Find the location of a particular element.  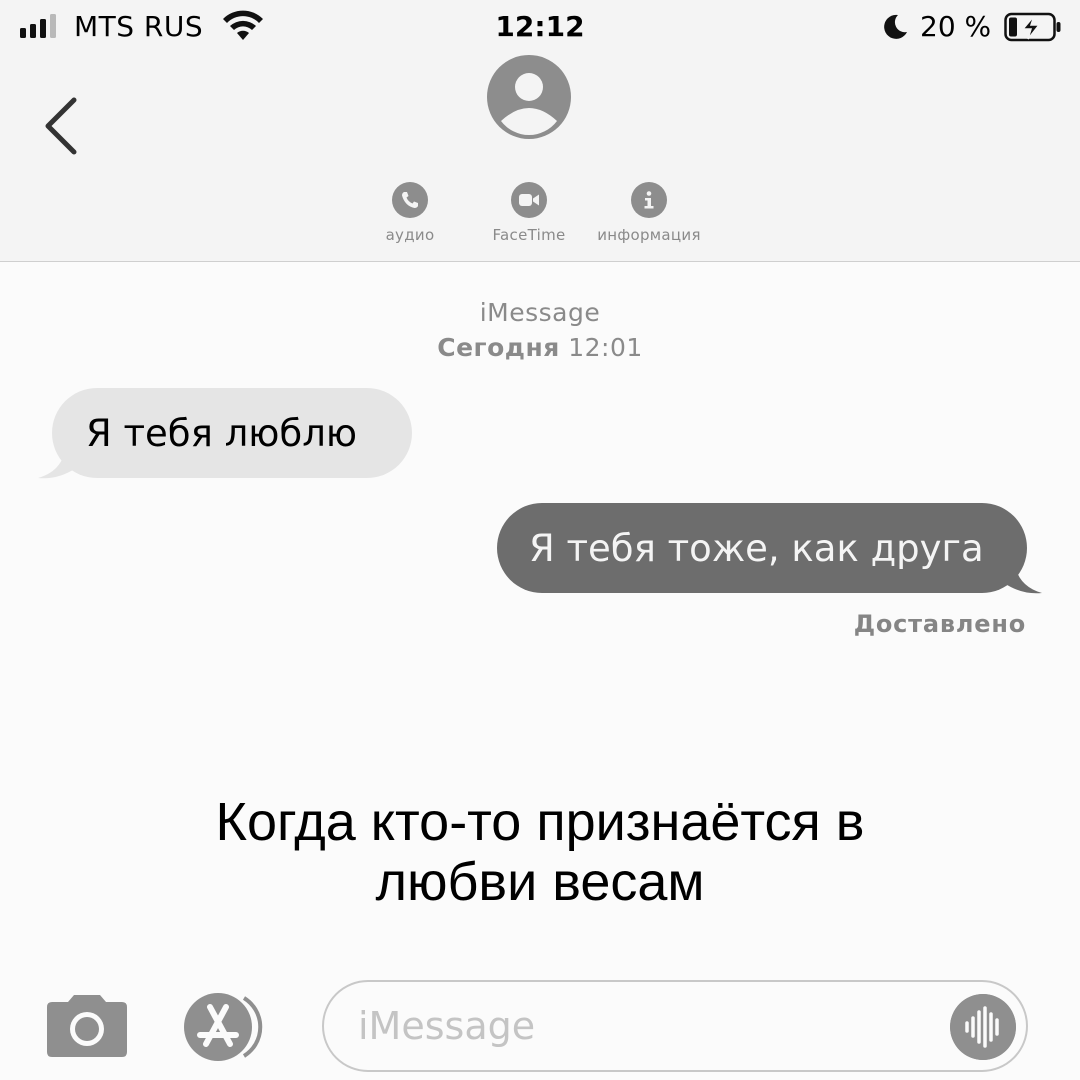

conversation-meta: iMessage Сегодня 12:01 is located at coordinates (540, 330).